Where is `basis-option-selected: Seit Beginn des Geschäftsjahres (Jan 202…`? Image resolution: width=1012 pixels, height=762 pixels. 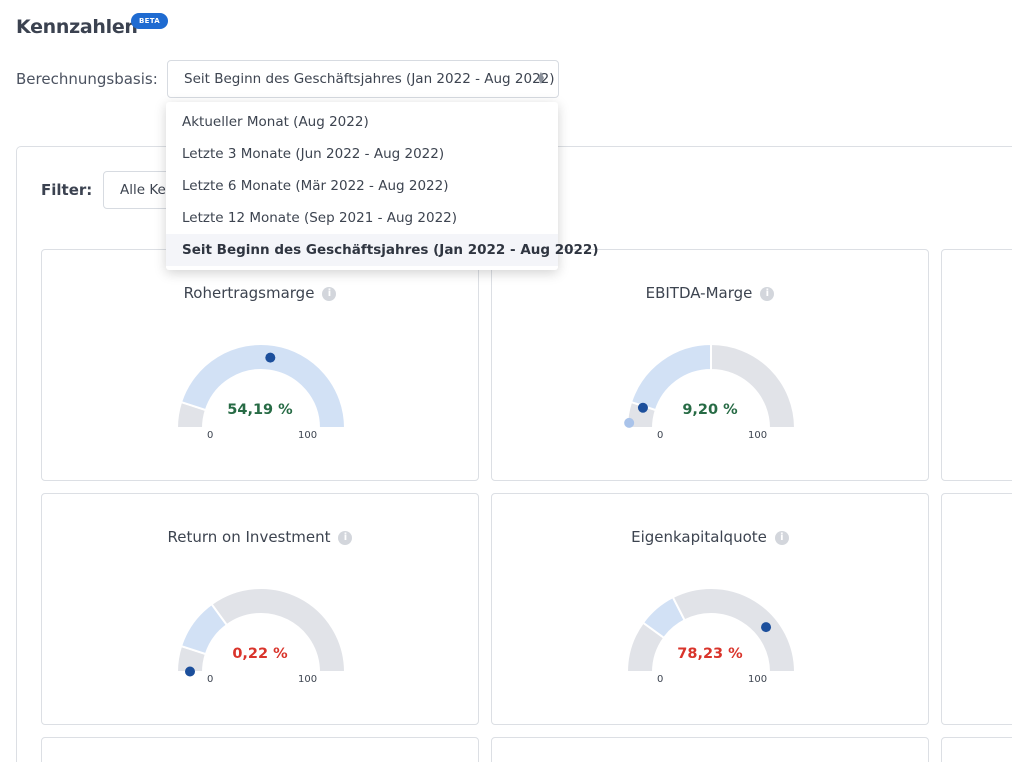
basis-option-selected: Seit Beginn des Geschäftsjahres (Jan 202… is located at coordinates (382, 250).